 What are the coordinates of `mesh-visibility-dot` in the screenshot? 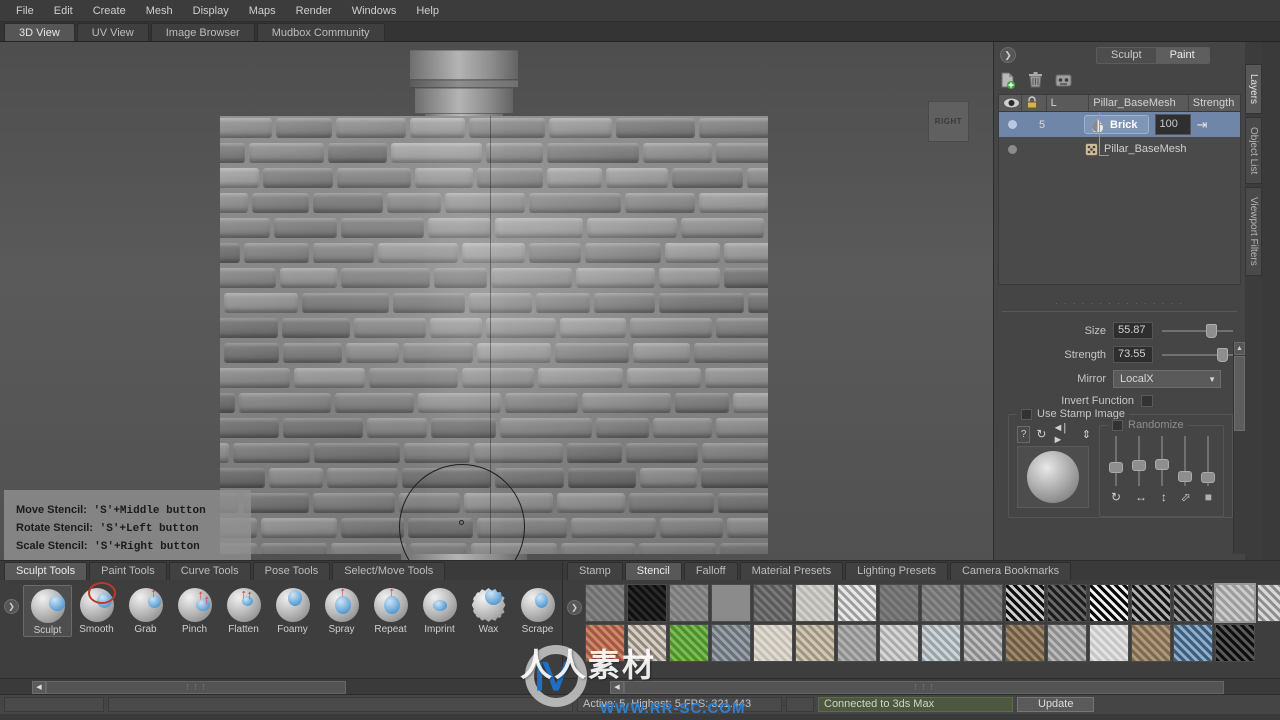 It's located at (1012, 149).